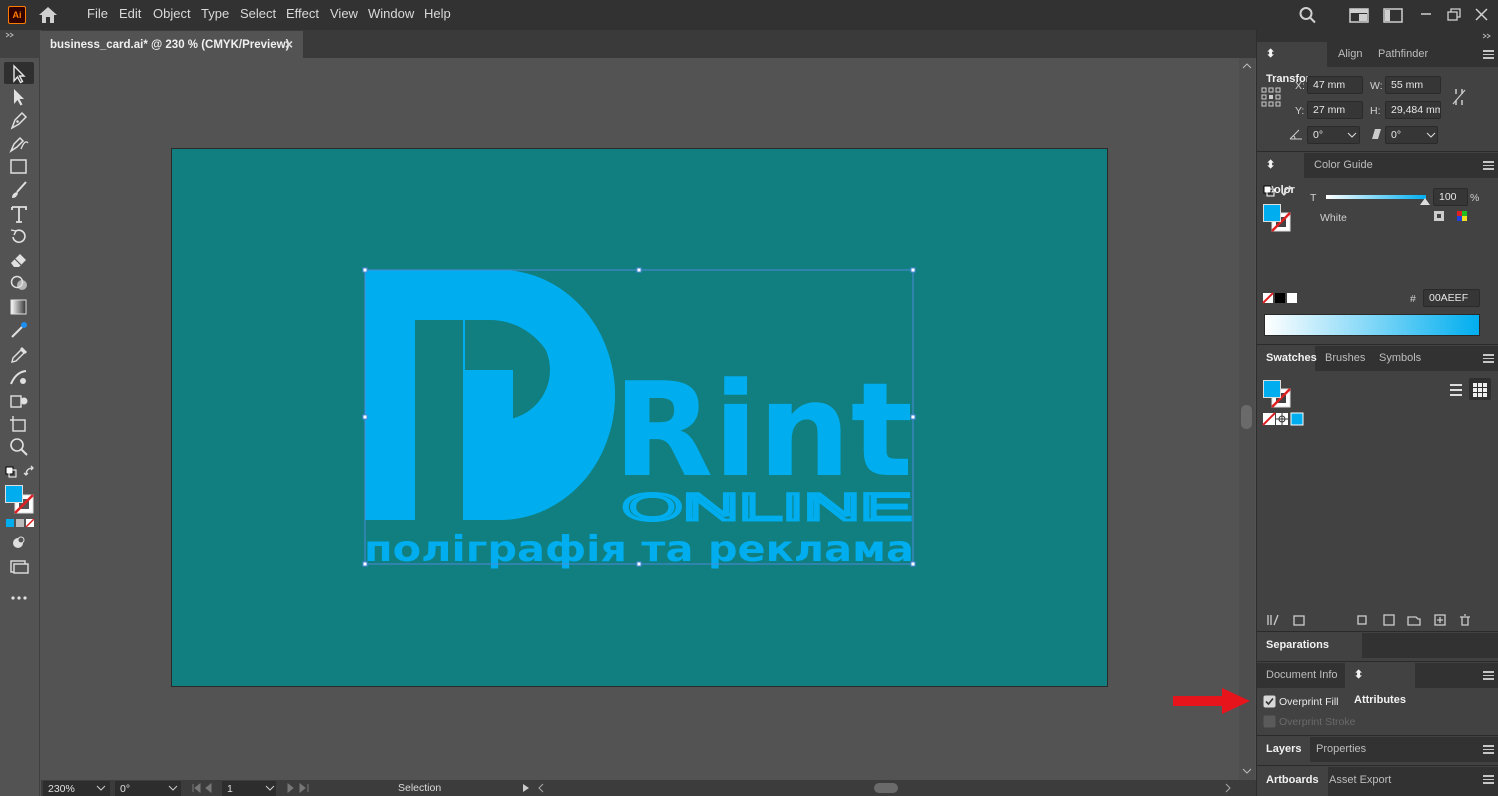  Describe the element at coordinates (1246, 417) in the screenshot. I see `vertical-scrollbar-thumb` at that location.